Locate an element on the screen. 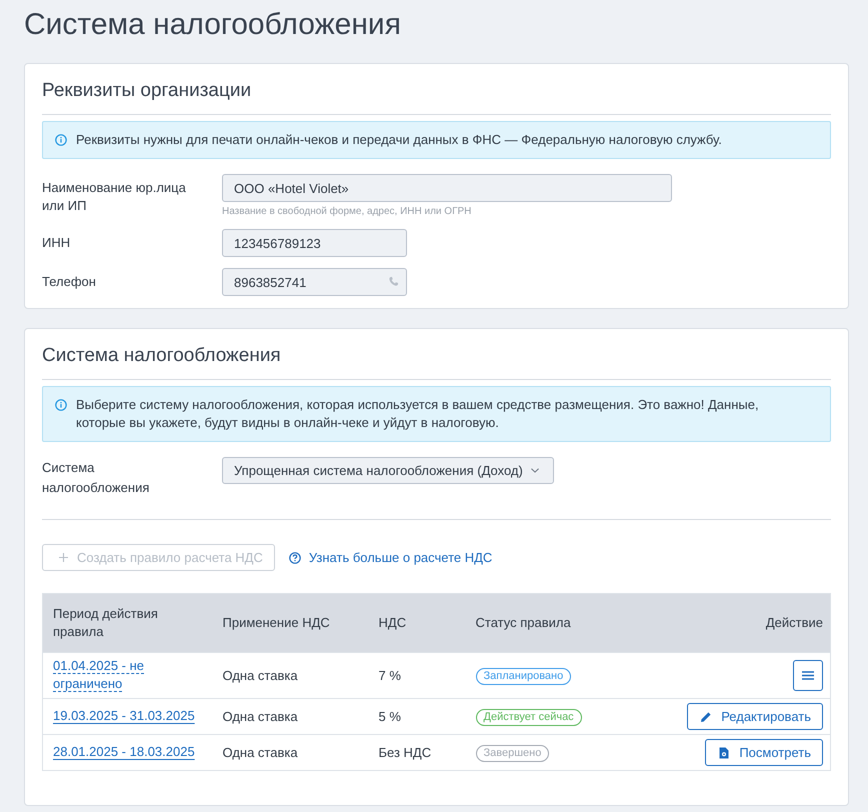  column-header: Действие is located at coordinates (748, 623).